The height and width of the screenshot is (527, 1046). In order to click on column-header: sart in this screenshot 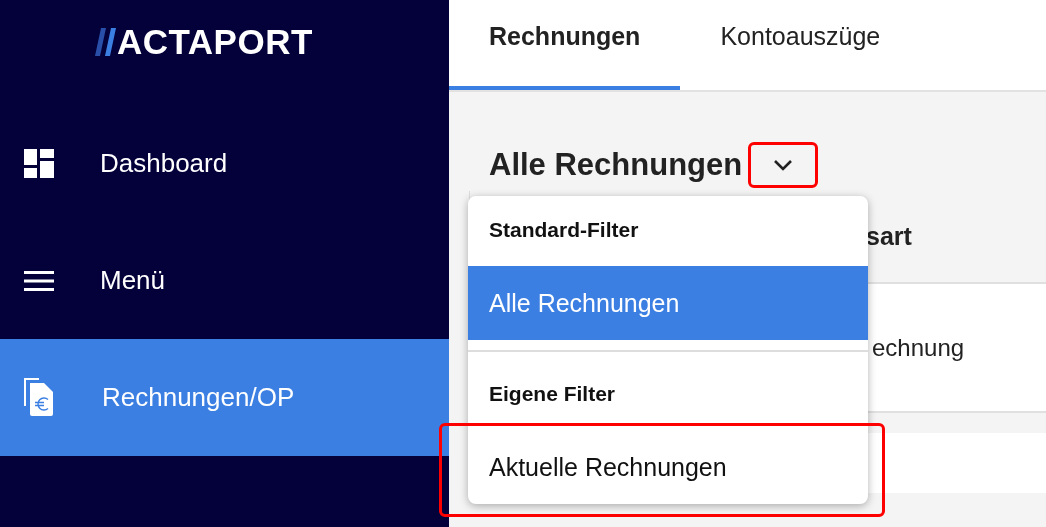, I will do `click(889, 236)`.